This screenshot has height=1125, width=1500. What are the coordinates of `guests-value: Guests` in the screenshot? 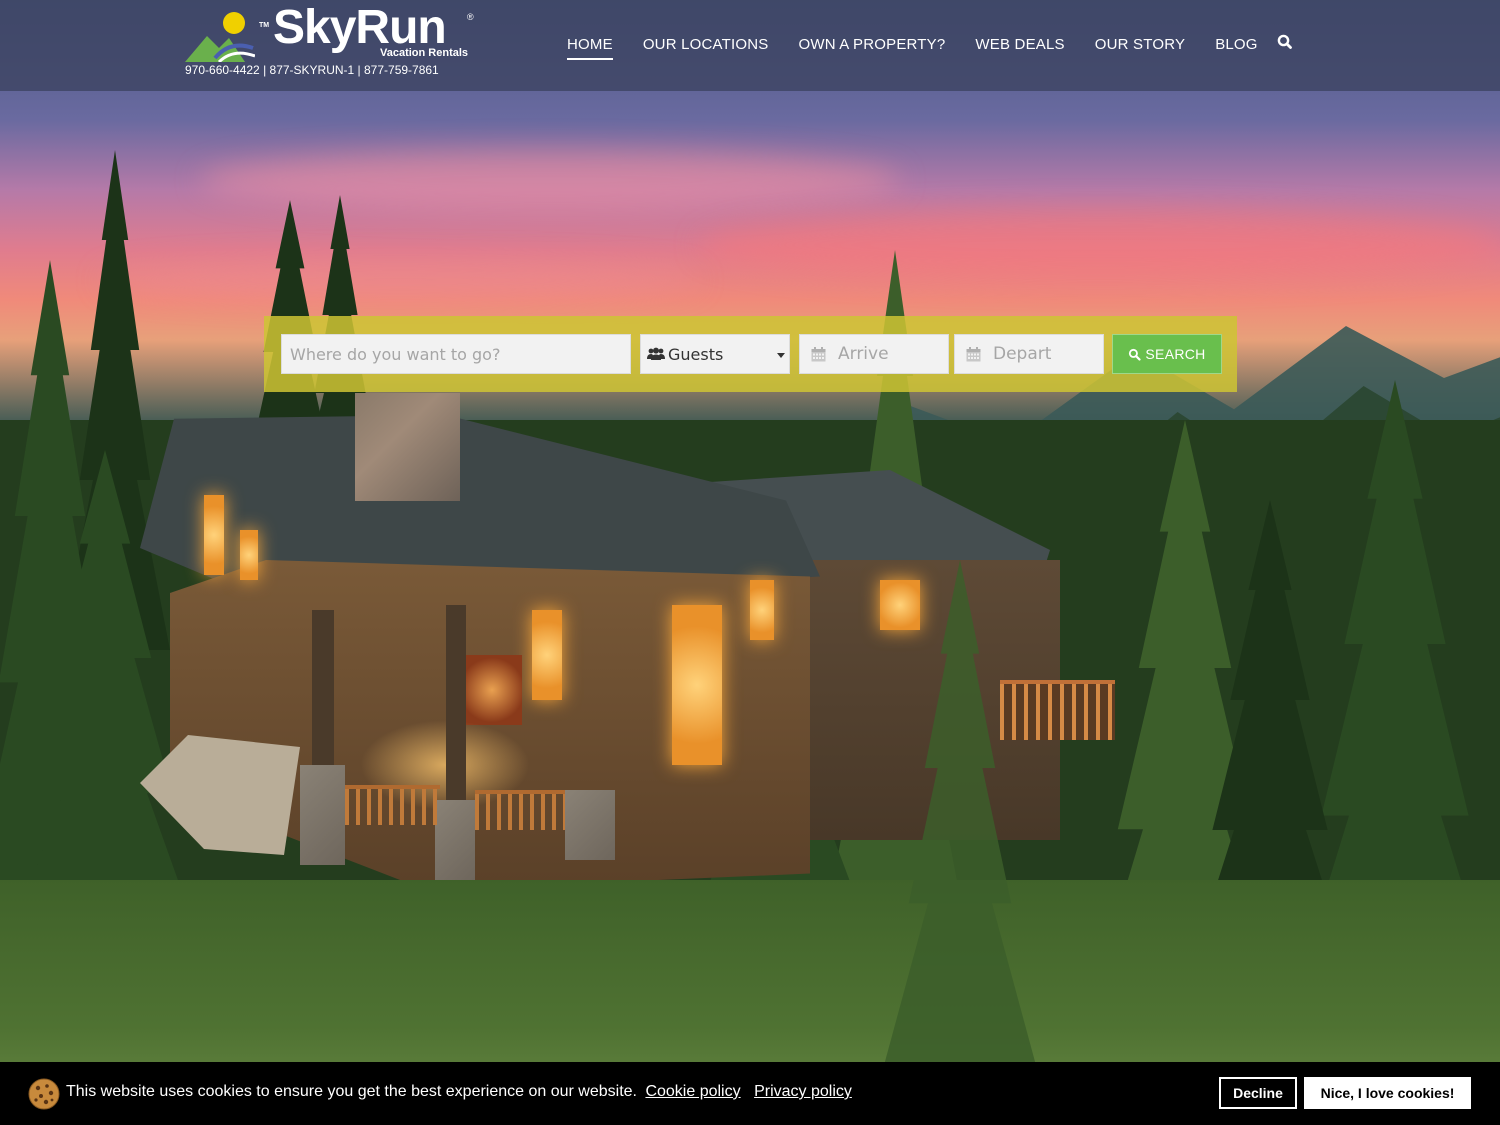 It's located at (696, 354).